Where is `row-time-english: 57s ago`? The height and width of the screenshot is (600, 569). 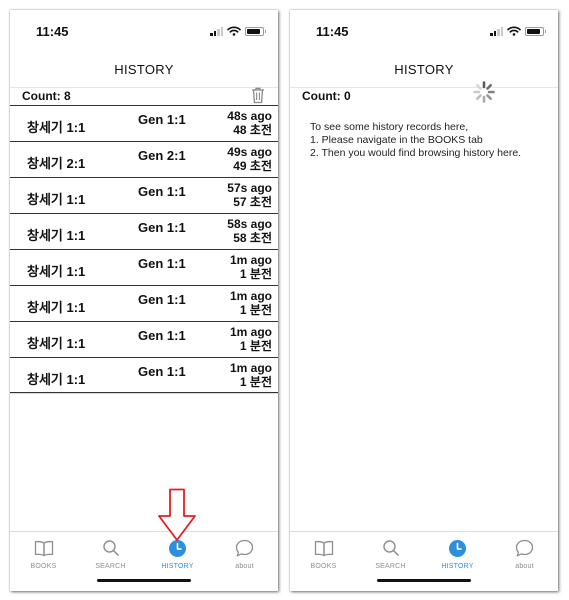 row-time-english: 57s ago is located at coordinates (249, 188).